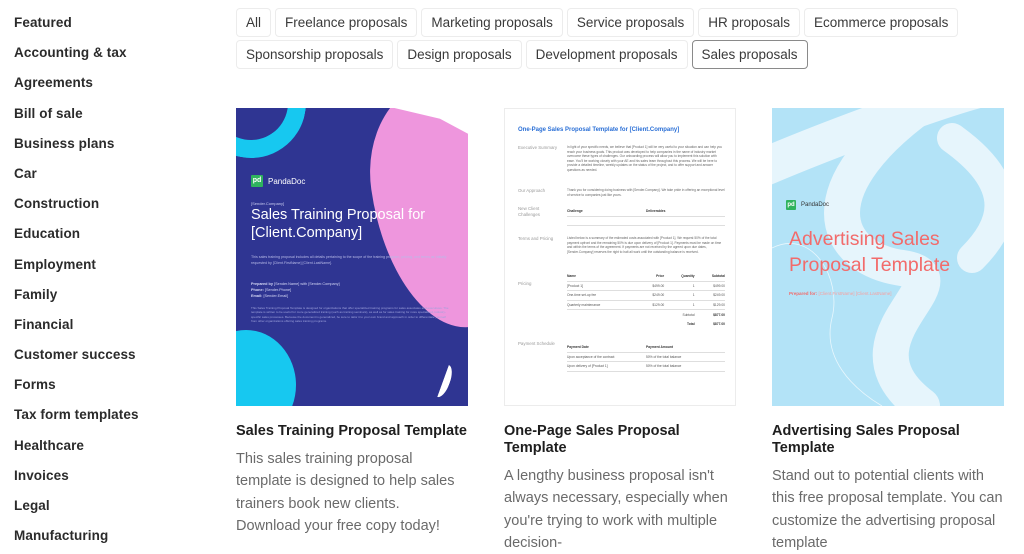 The height and width of the screenshot is (554, 1024). Describe the element at coordinates (870, 252) in the screenshot. I see `thumbnail-heading: Advertising Sales Proposal Template` at that location.